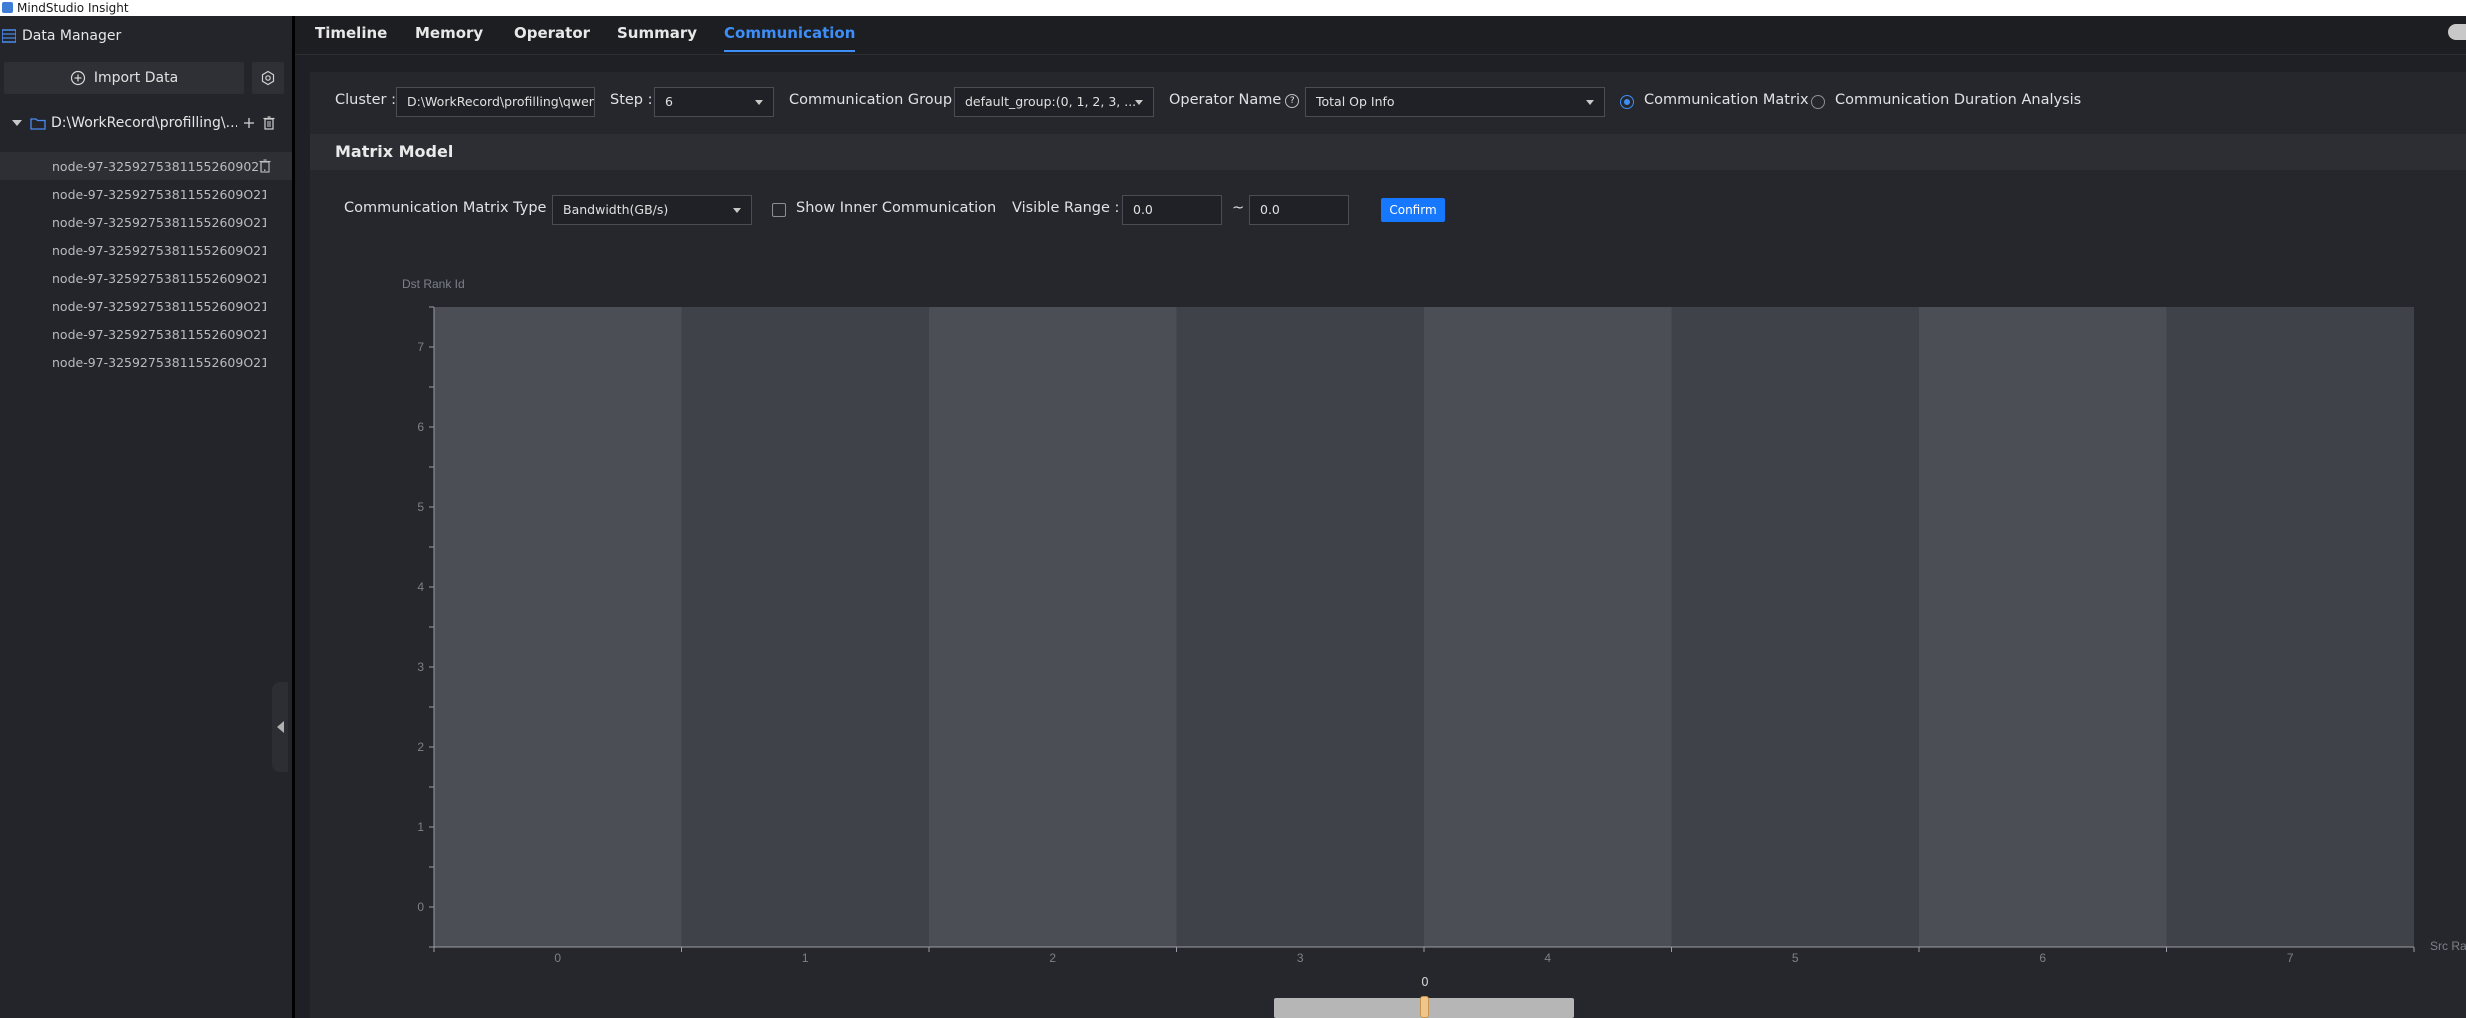 This screenshot has height=1018, width=2466. I want to click on y-tick-label: 5, so click(420, 507).